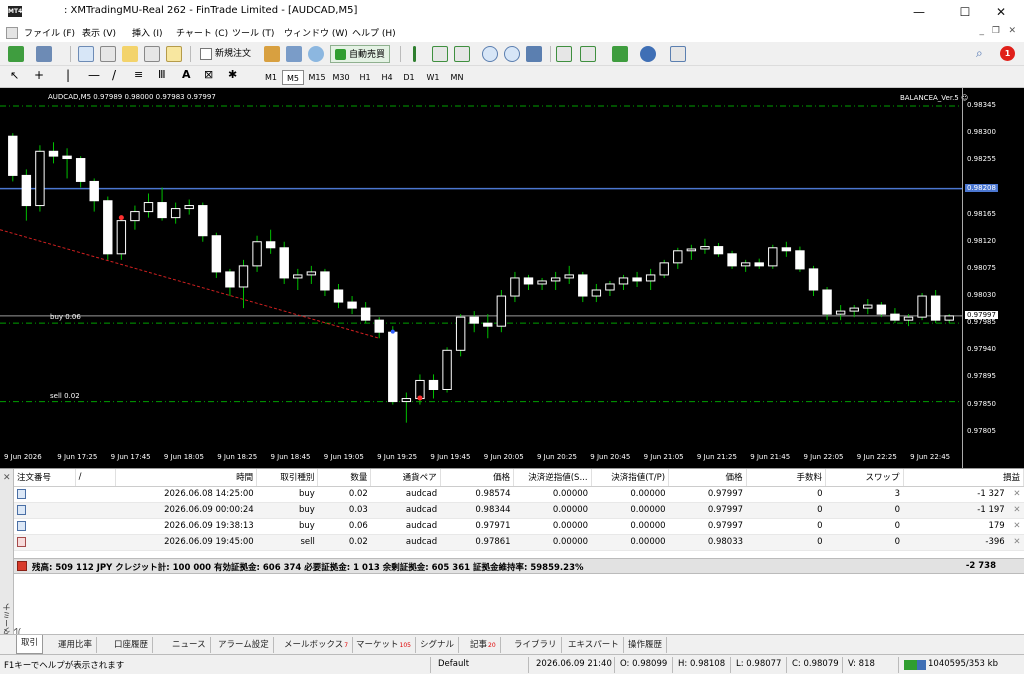 The image size is (1024, 674). What do you see at coordinates (108, 54) in the screenshot?
I see `data-window-icon` at bounding box center [108, 54].